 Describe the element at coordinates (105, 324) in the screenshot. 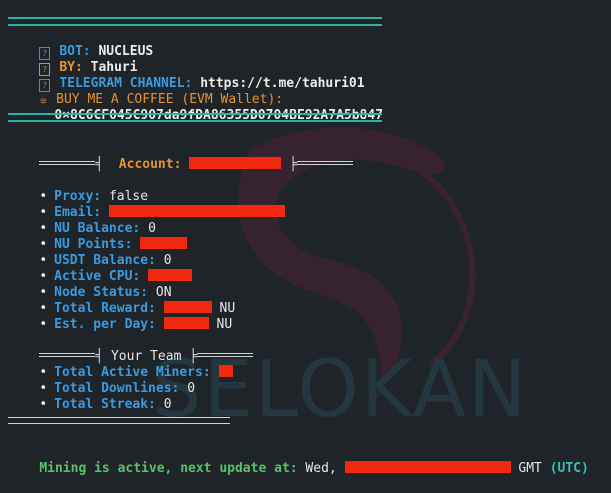

I see `est-day-label: Est. per Day:` at that location.